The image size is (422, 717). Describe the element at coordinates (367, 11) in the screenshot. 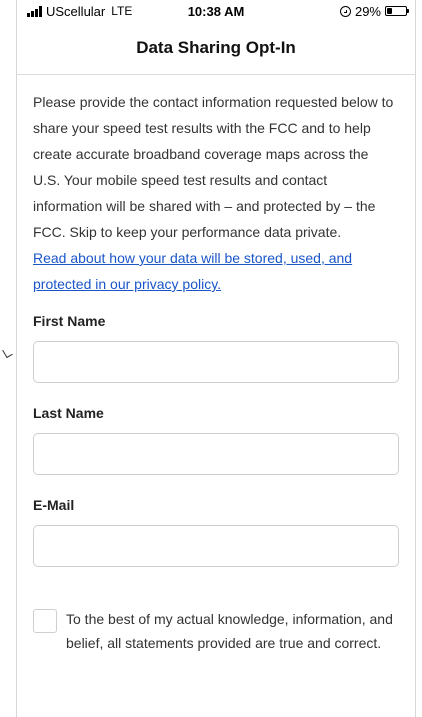

I see `battery-percent: 29%` at that location.